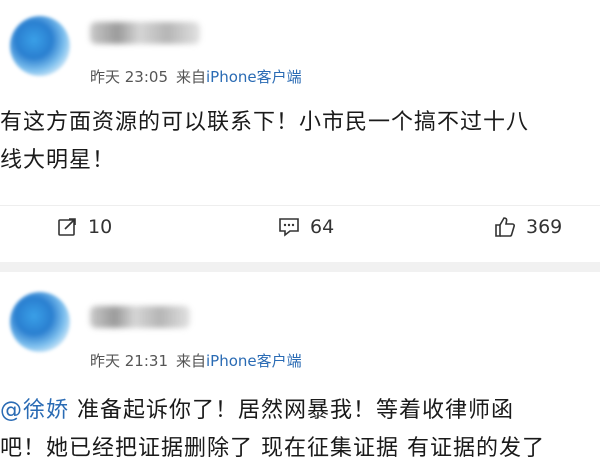 The height and width of the screenshot is (468, 600). I want to click on post-content-line: 吧！她已经把证据删除了 现在征集证据 有证据的发了, so click(272, 448).